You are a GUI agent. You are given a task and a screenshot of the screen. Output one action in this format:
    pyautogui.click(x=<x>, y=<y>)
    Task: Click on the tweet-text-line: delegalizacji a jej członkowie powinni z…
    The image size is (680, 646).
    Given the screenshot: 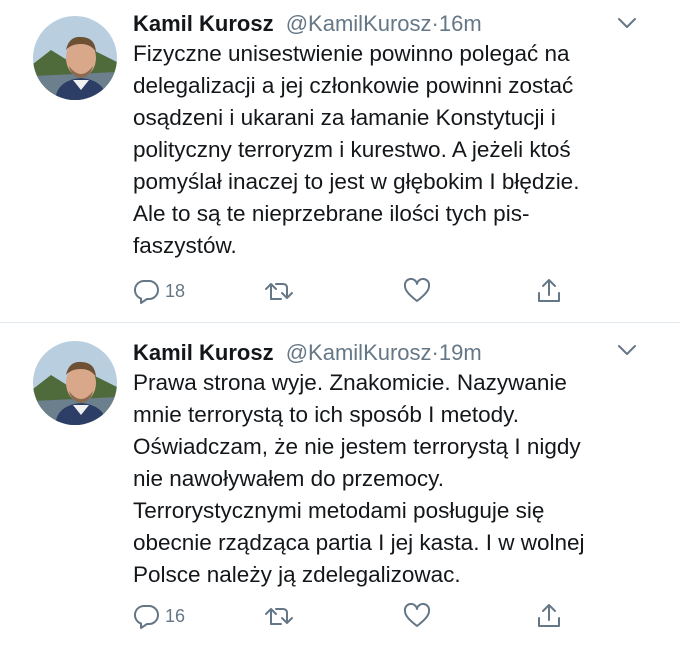 What is the action you would take?
    pyautogui.click(x=353, y=85)
    